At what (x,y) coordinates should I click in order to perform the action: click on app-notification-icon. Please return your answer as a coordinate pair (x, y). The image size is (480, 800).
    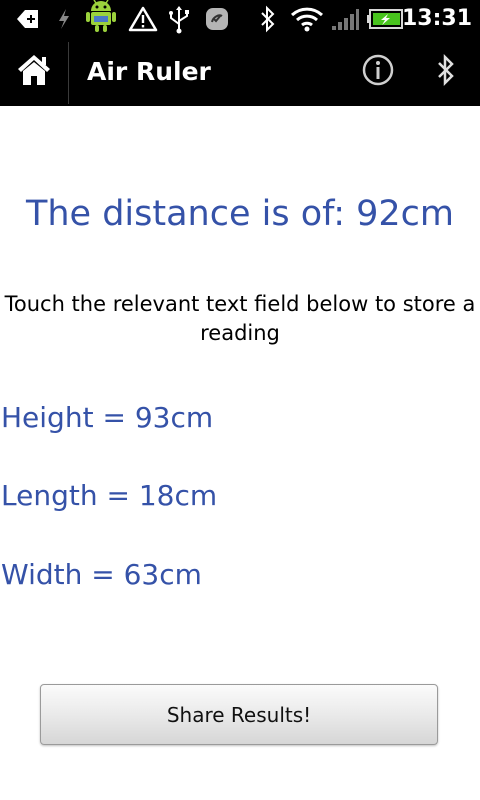
    Looking at the image, I should click on (217, 19).